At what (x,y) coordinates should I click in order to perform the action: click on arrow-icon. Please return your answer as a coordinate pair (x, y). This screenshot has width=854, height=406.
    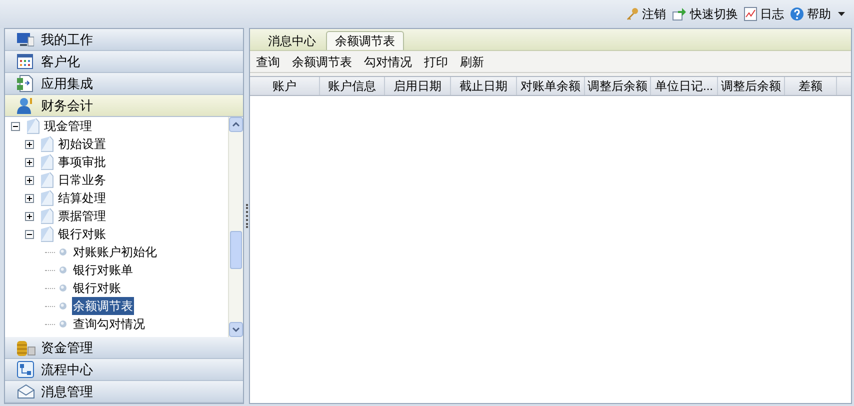
    Looking at the image, I should click on (679, 14).